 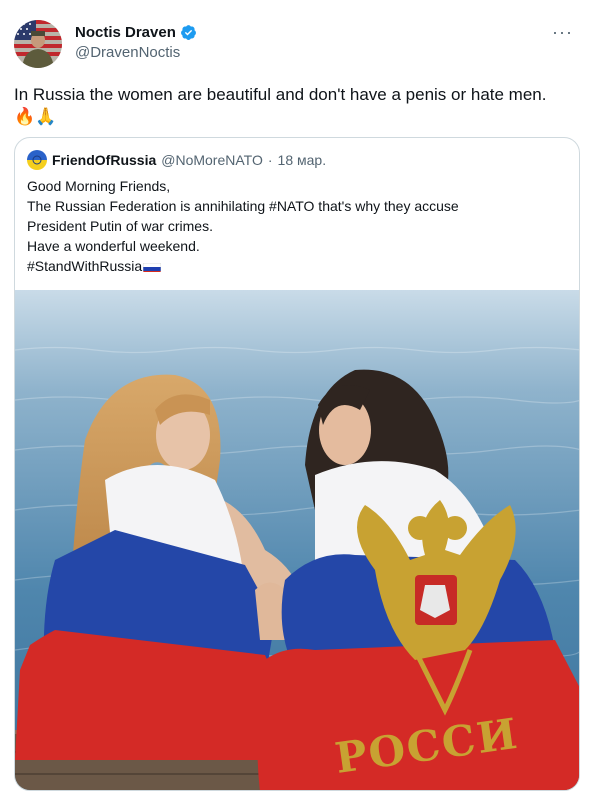 What do you see at coordinates (297, 266) in the screenshot?
I see `quoted-hashtag-line: #StandWithRussia` at bounding box center [297, 266].